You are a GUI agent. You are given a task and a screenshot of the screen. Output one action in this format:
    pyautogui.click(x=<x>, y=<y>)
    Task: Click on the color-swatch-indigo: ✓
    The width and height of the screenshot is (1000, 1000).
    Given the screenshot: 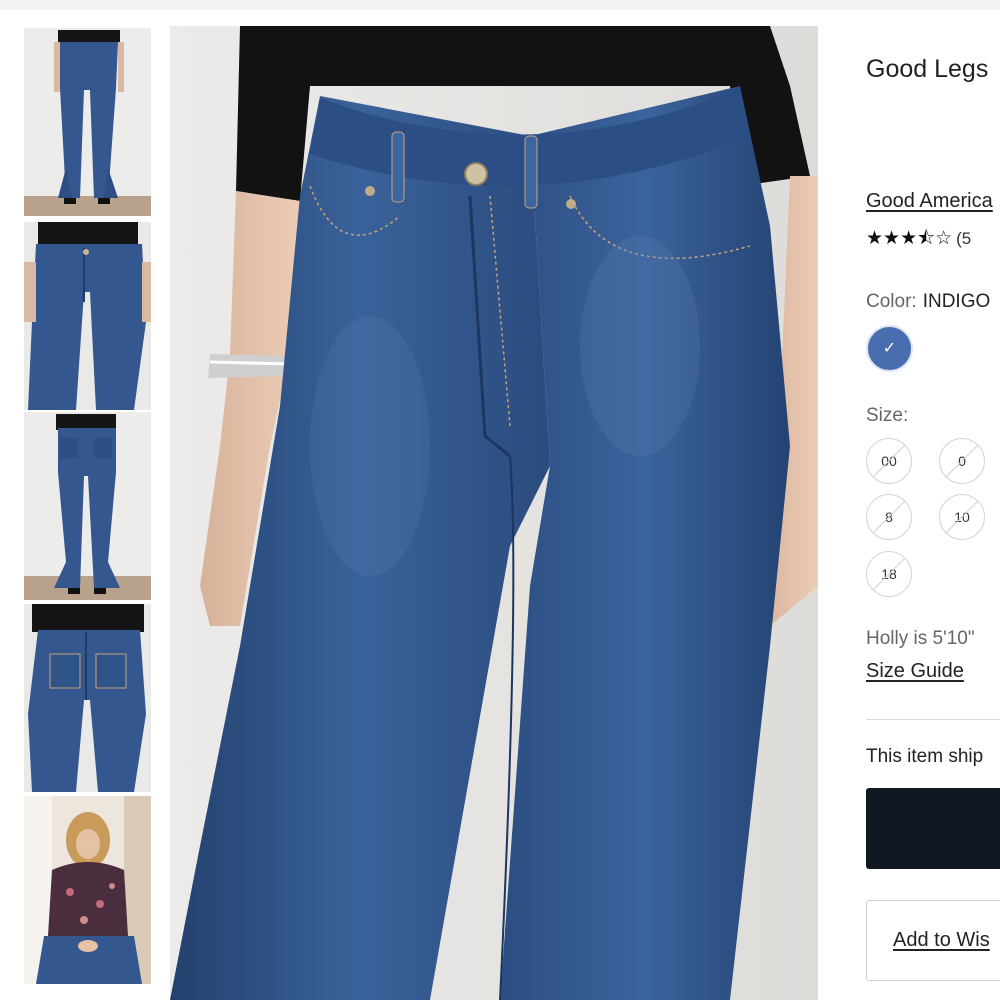 What is the action you would take?
    pyautogui.click(x=889, y=348)
    